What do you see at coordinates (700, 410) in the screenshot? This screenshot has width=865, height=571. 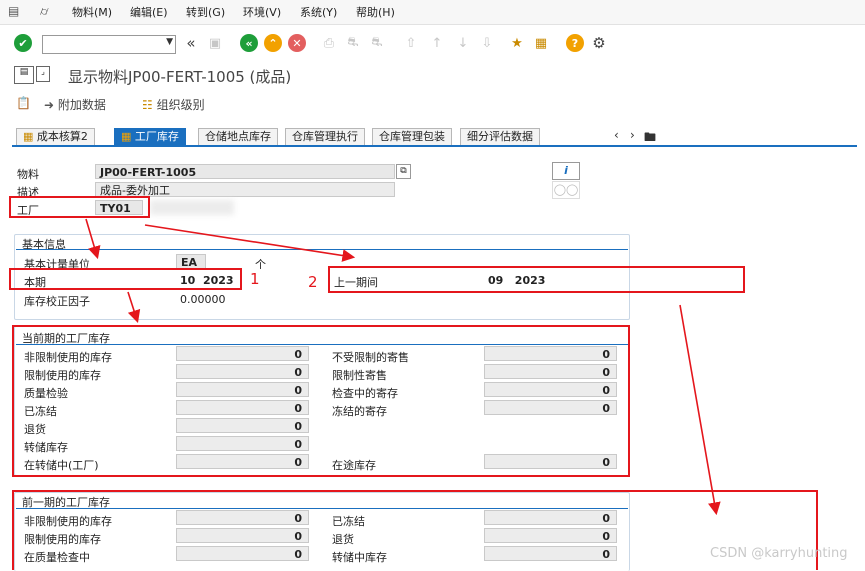 I see `arrow-prev-period-to-previous-stock` at bounding box center [700, 410].